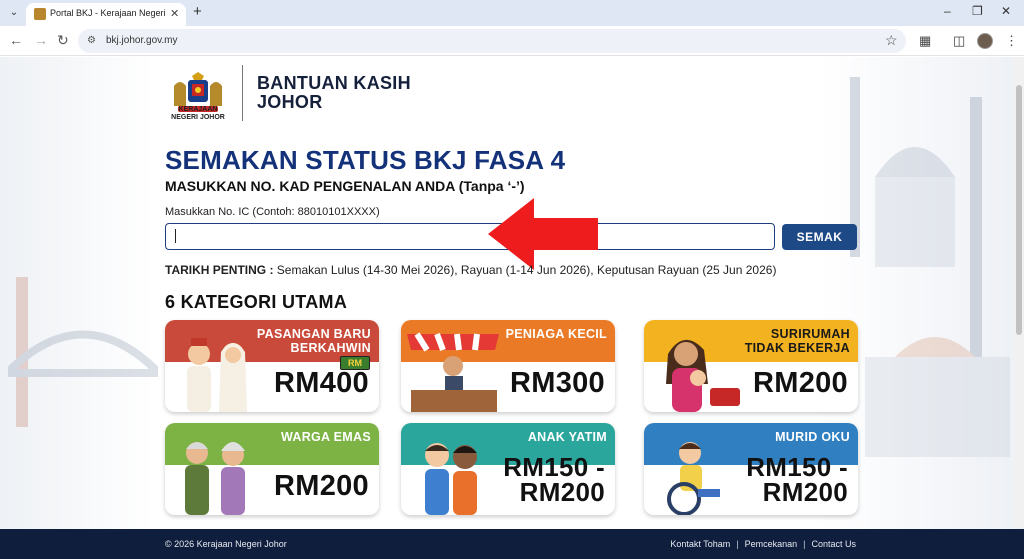 This screenshot has width=1024, height=559. What do you see at coordinates (174, 13) in the screenshot?
I see `close-tab-icon: ✕` at bounding box center [174, 13].